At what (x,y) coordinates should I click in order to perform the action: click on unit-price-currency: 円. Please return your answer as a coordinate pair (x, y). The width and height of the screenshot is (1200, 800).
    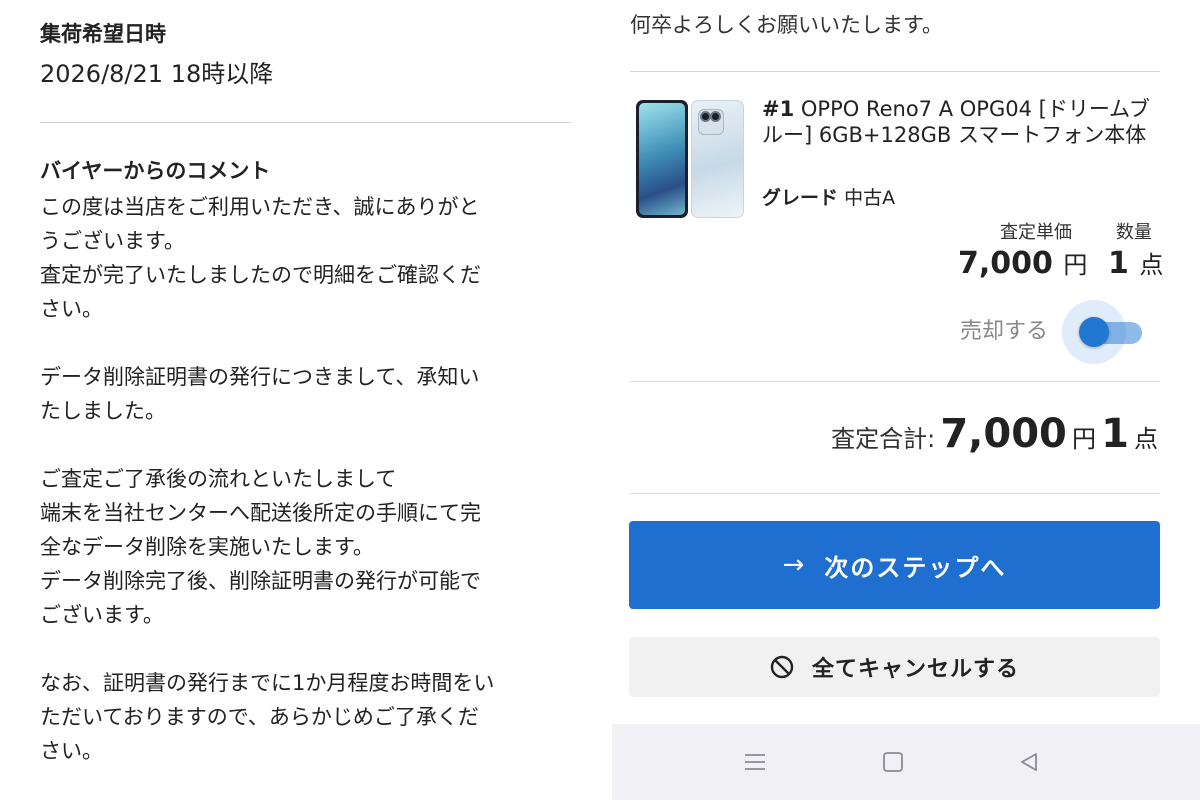
    Looking at the image, I should click on (1075, 265).